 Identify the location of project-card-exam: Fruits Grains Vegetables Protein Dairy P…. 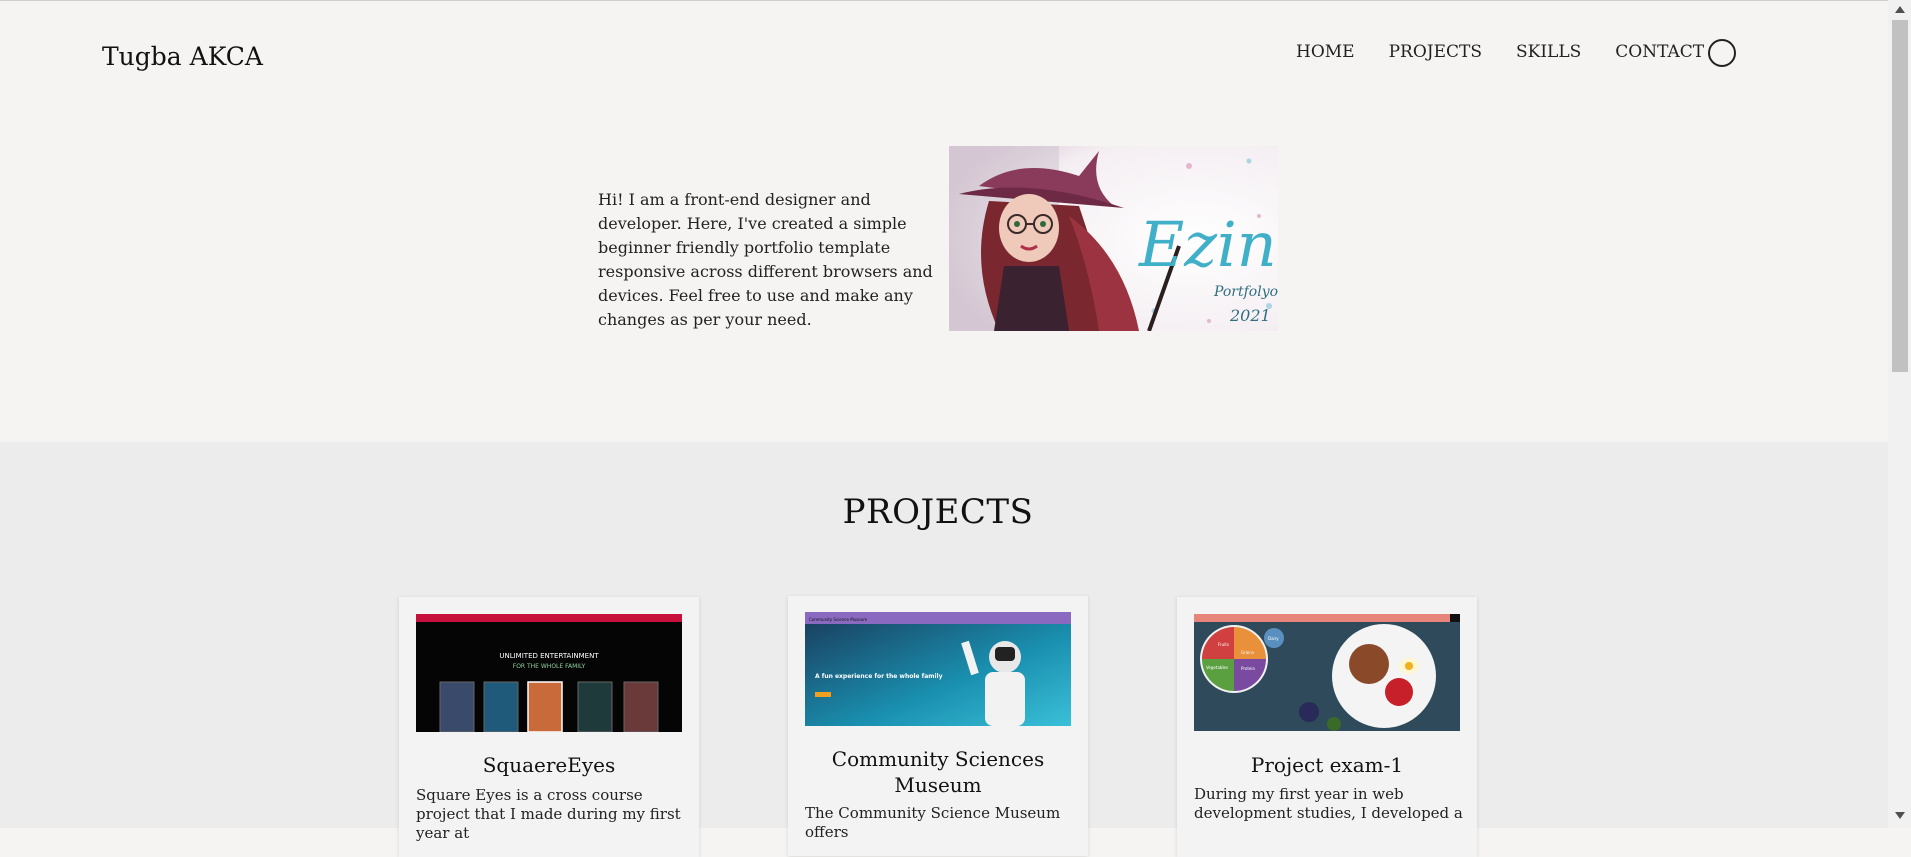
(1327, 727).